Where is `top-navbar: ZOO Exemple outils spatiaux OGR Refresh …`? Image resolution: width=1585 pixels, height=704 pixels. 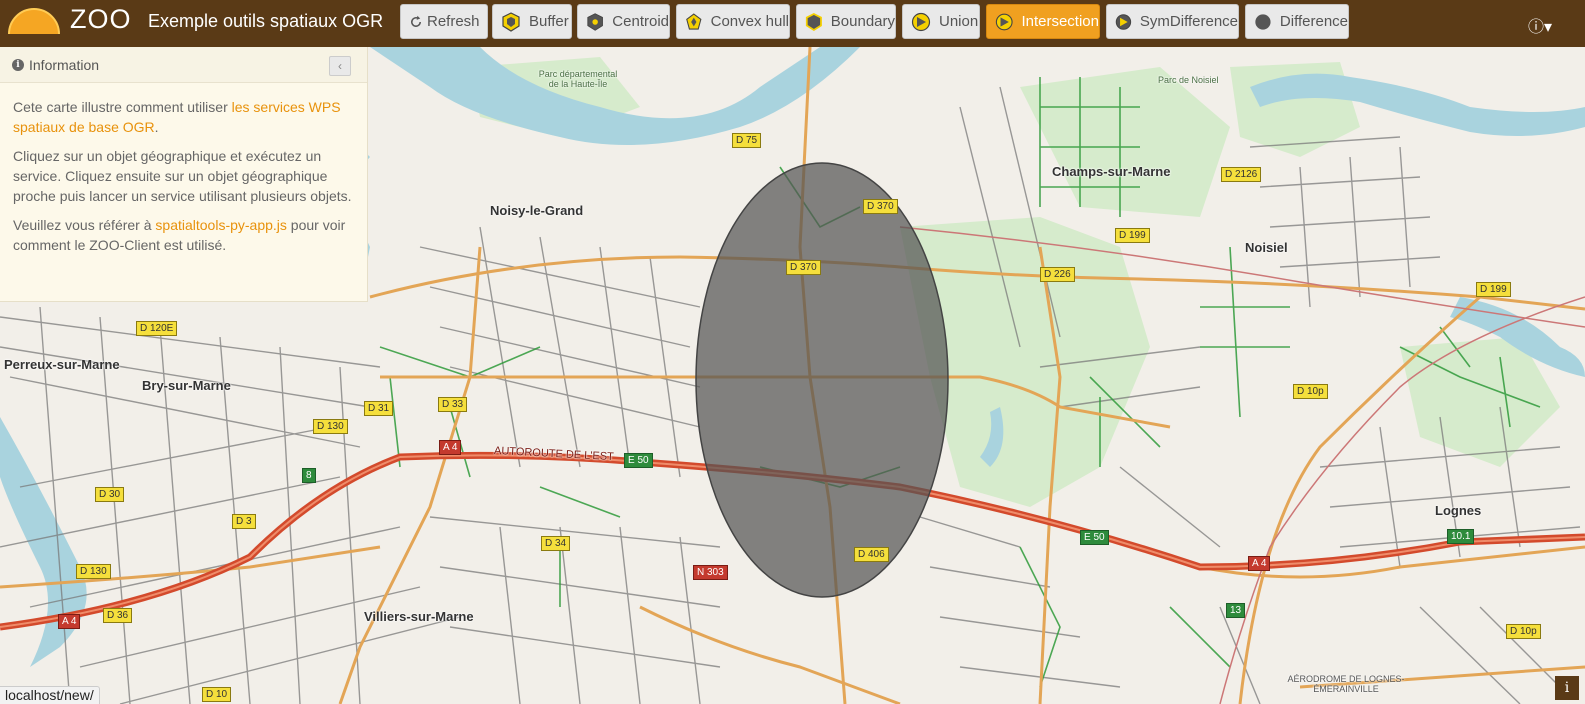
top-navbar: ZOO Exemple outils spatiaux OGR Refresh … is located at coordinates (792, 23).